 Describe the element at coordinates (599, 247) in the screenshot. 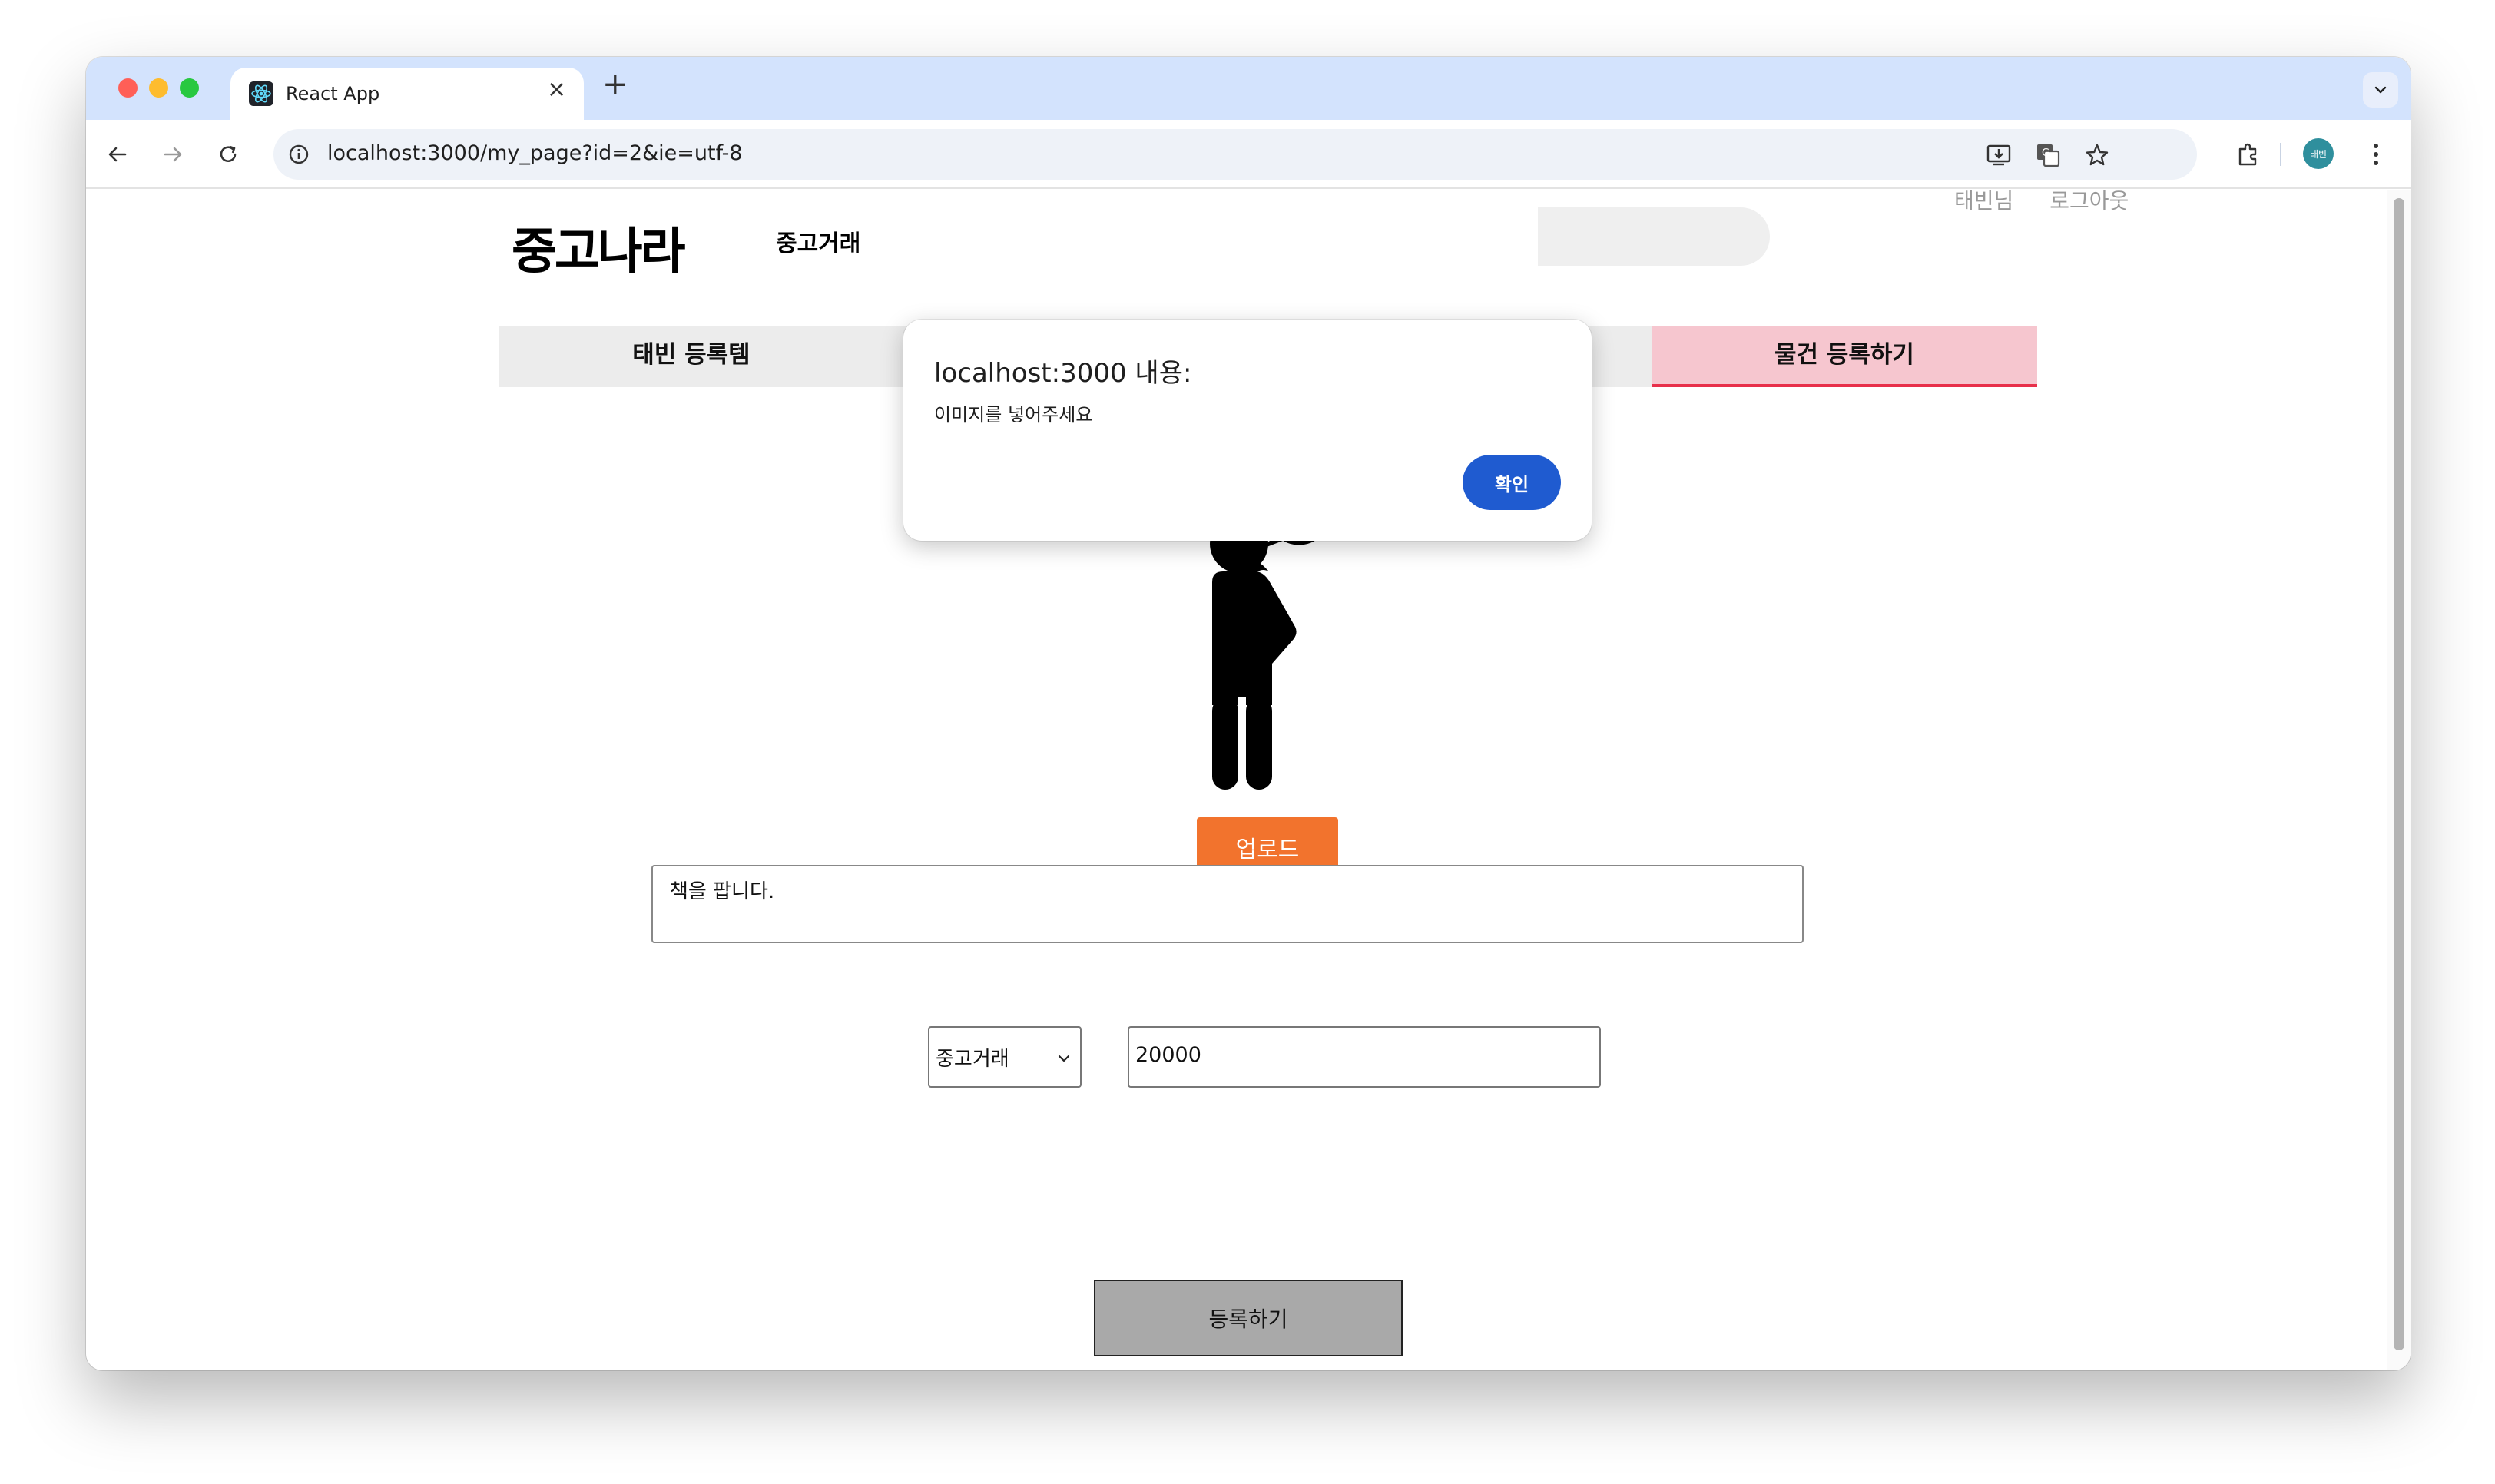

I see `site-logo: 중고나라` at that location.